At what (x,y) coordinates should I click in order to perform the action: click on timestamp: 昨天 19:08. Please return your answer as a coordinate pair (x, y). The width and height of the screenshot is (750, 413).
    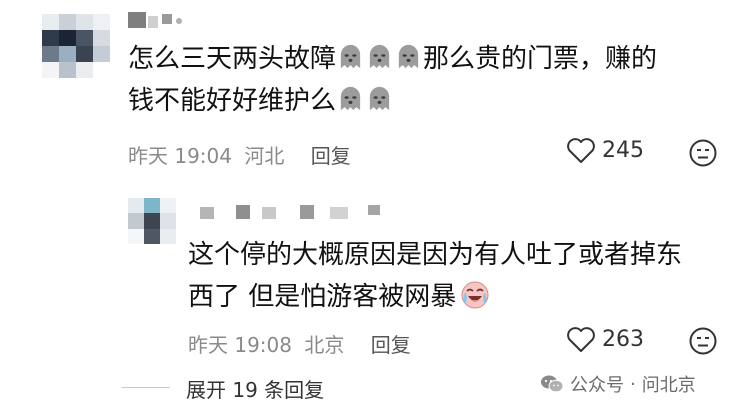
    Looking at the image, I should click on (240, 345).